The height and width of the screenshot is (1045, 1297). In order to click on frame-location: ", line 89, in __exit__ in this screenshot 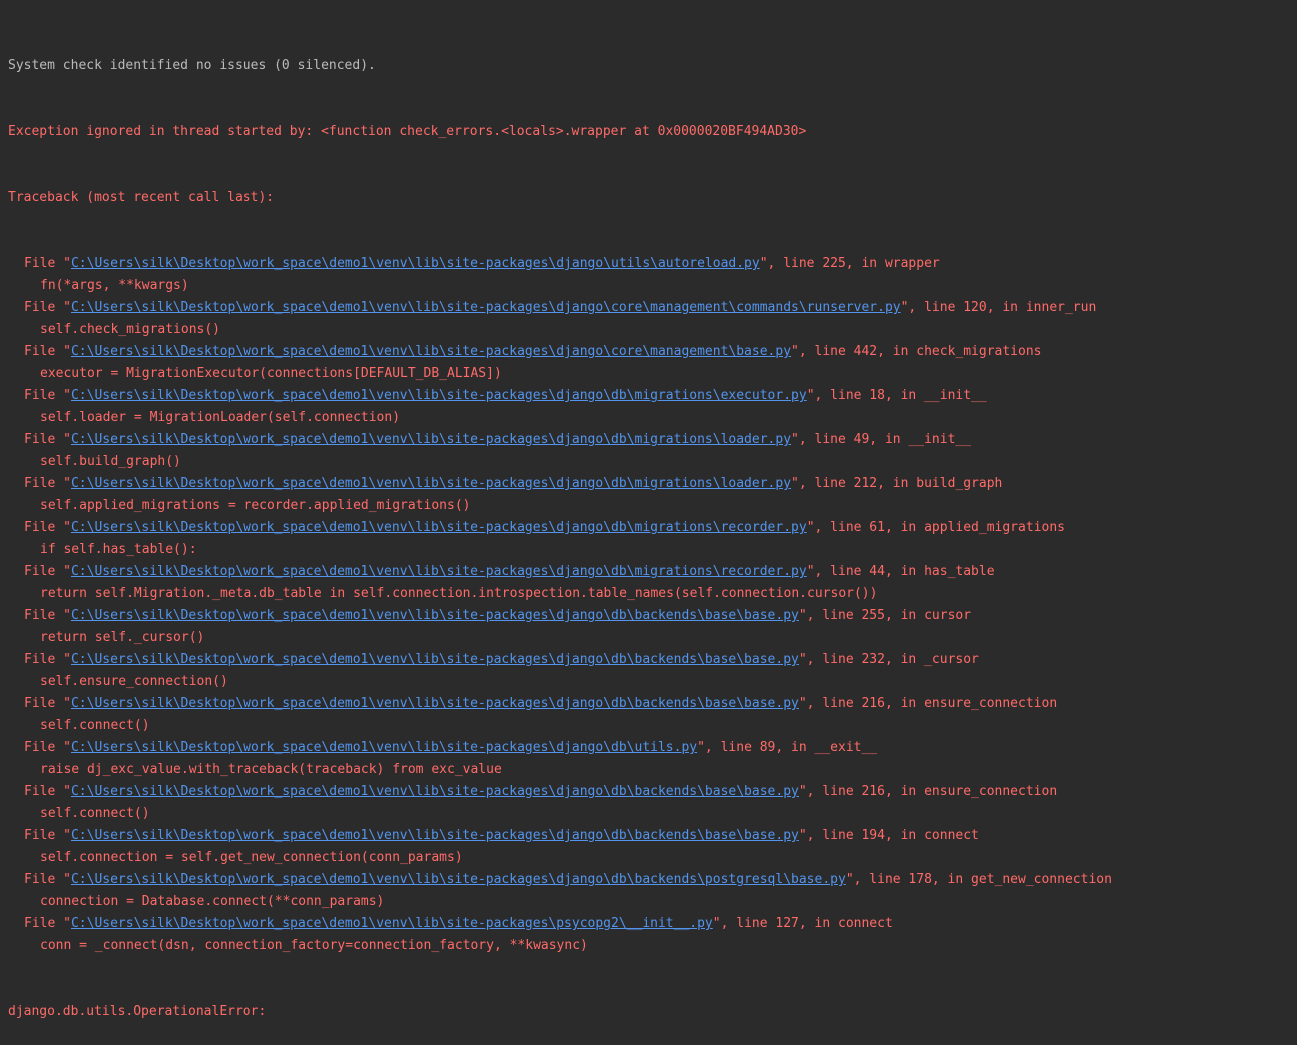, I will do `click(787, 747)`.